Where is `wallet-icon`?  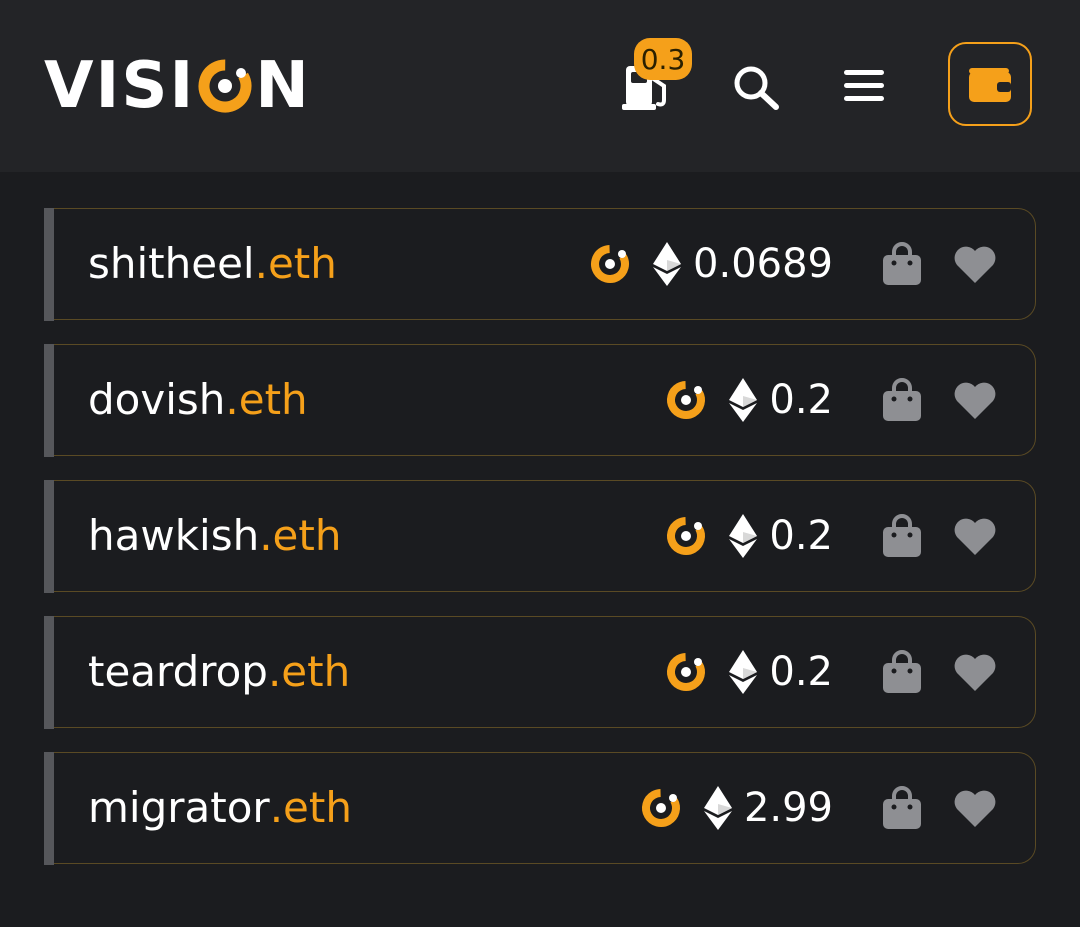
wallet-icon is located at coordinates (990, 85).